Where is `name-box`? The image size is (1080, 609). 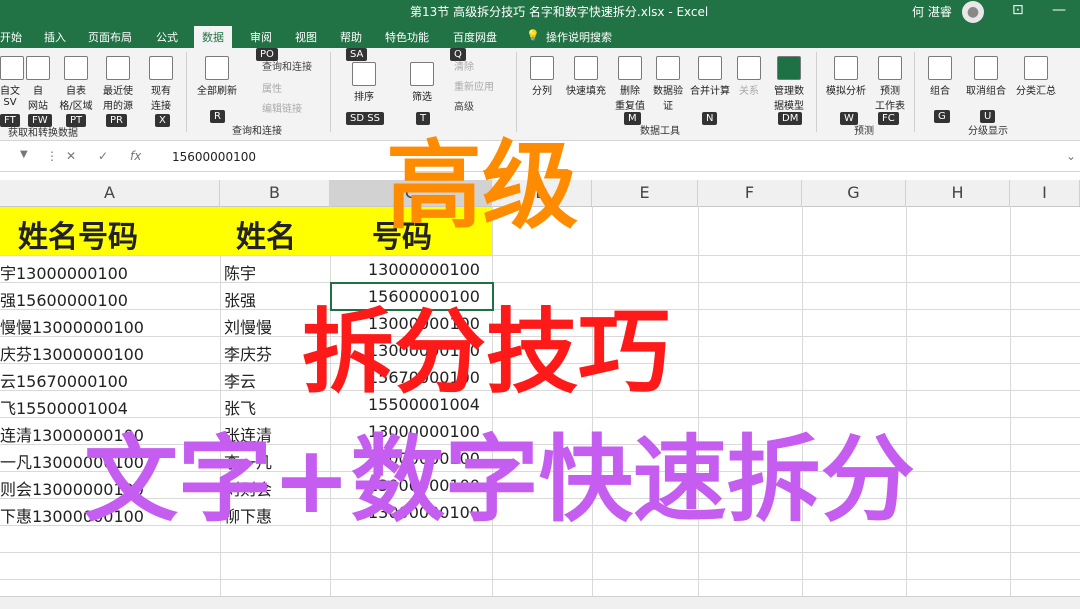 name-box is located at coordinates (17, 157).